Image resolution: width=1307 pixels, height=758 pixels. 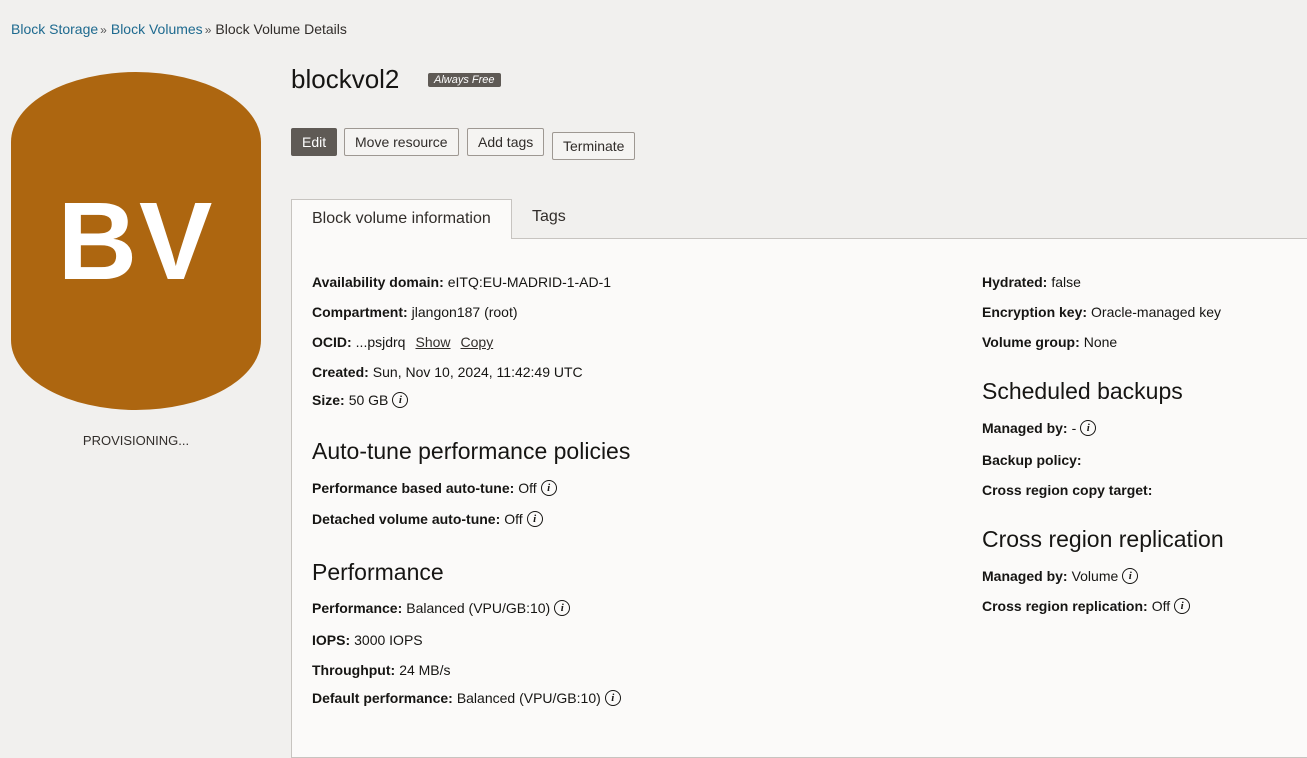 I want to click on encryption-key-value: Oracle-managed key, so click(x=1156, y=312).